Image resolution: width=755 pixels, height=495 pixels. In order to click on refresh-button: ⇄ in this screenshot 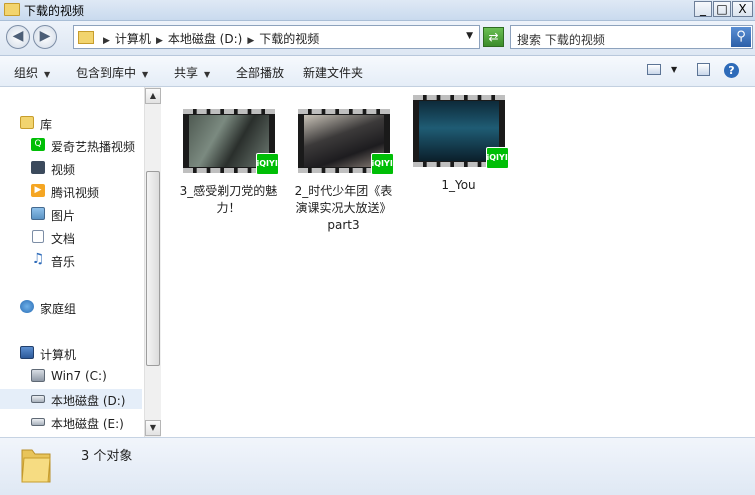, I will do `click(493, 37)`.